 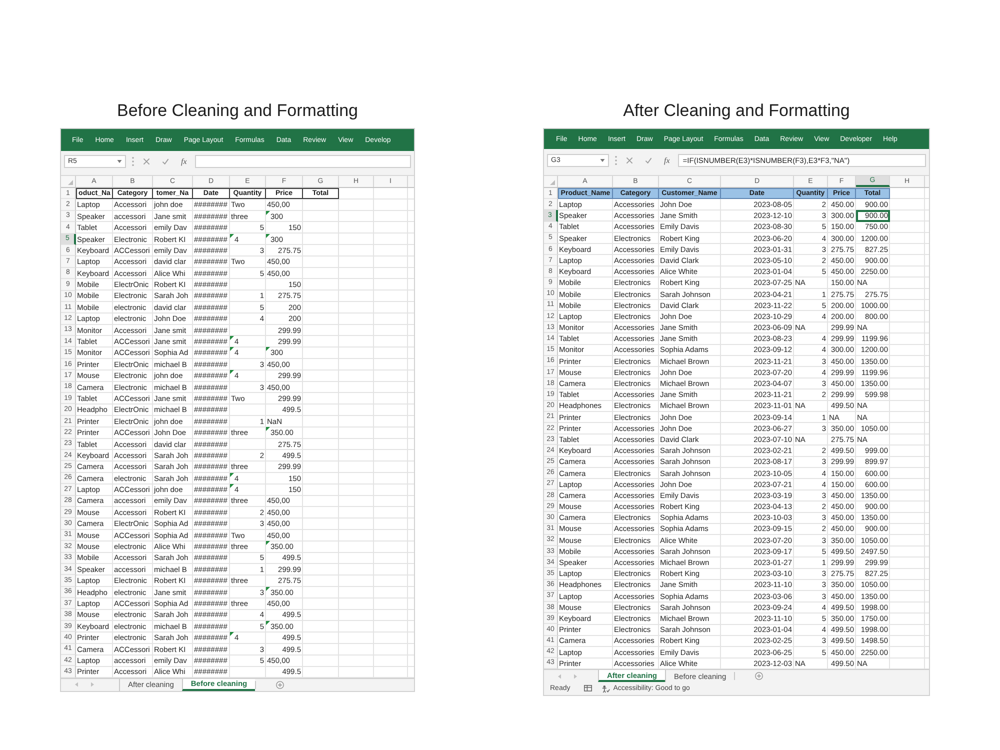 What do you see at coordinates (606, 688) in the screenshot?
I see `accessibility-icon` at bounding box center [606, 688].